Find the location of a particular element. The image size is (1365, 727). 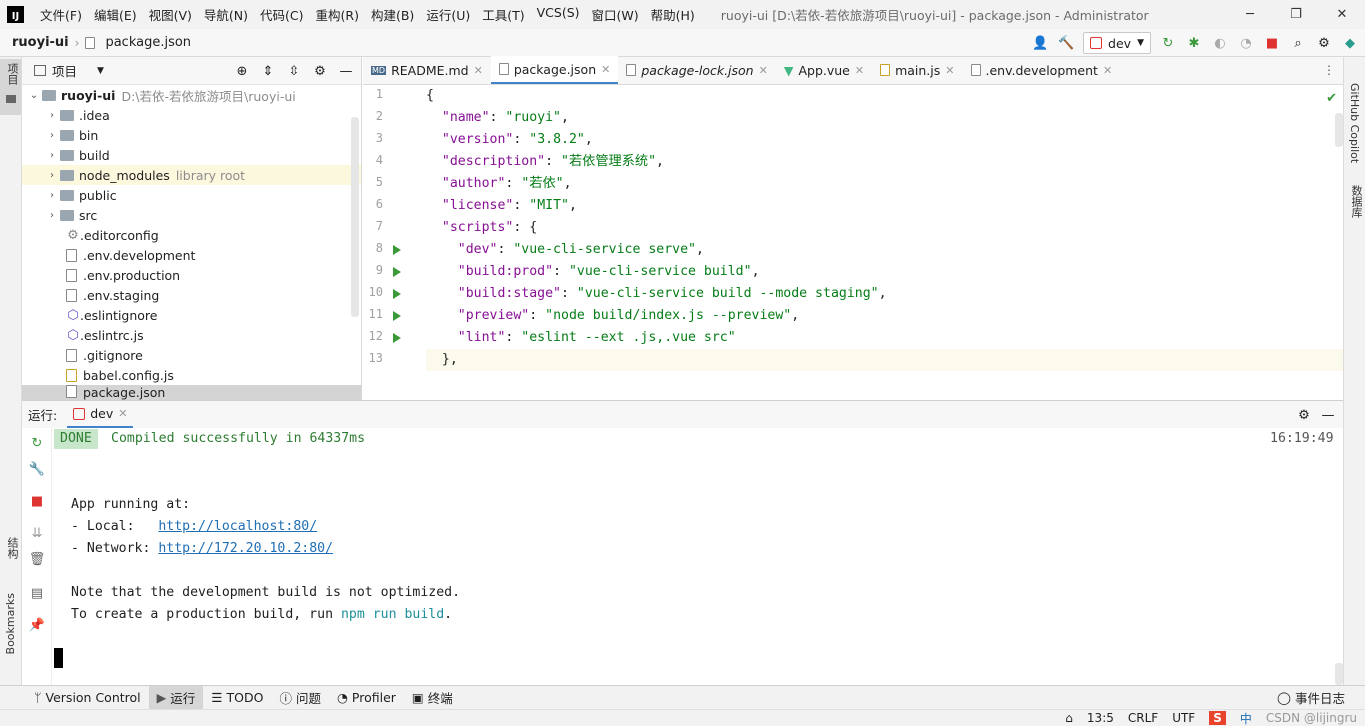

network-url-link: http://172.20.10.2:80/ is located at coordinates (245, 548).